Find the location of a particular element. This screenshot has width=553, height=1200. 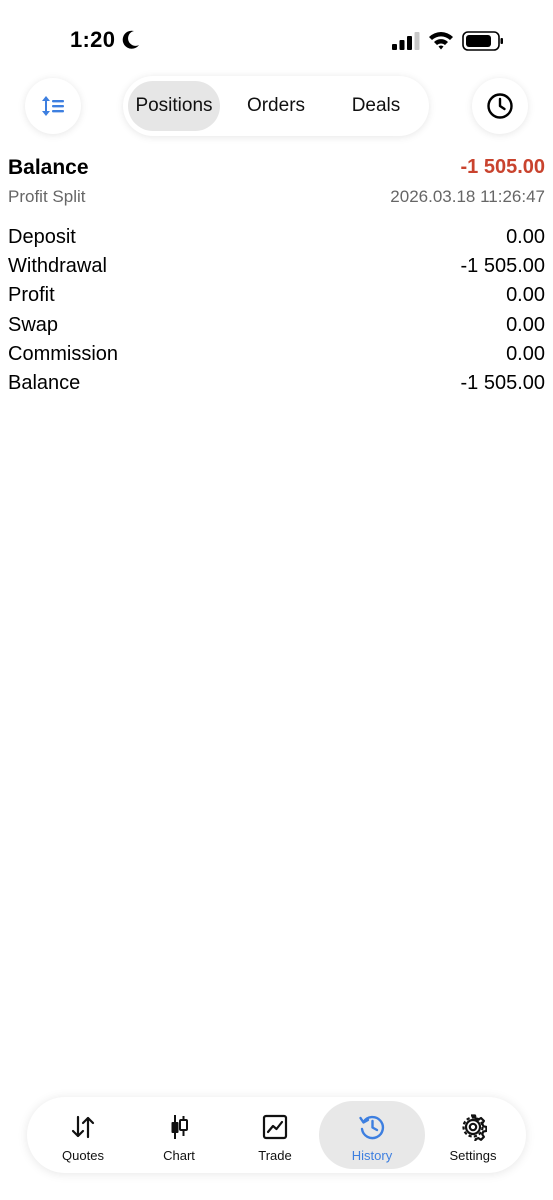

moon-icon is located at coordinates (130, 39).